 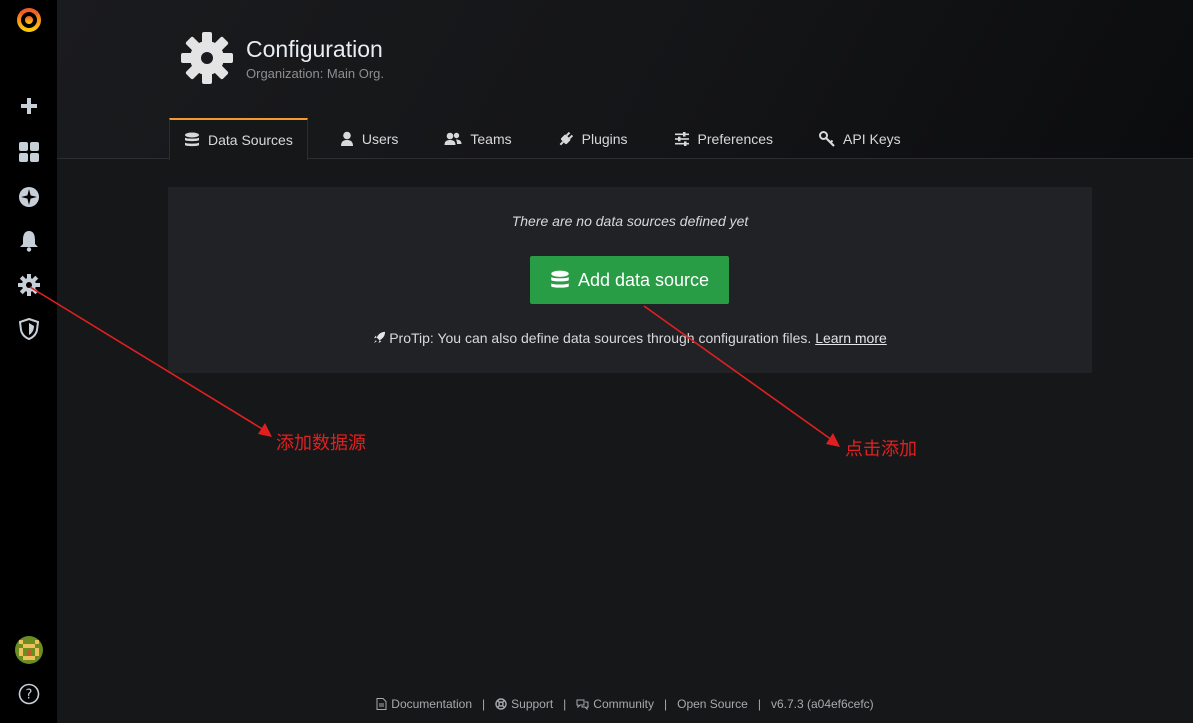 I want to click on tab-users: Users, so click(x=369, y=138).